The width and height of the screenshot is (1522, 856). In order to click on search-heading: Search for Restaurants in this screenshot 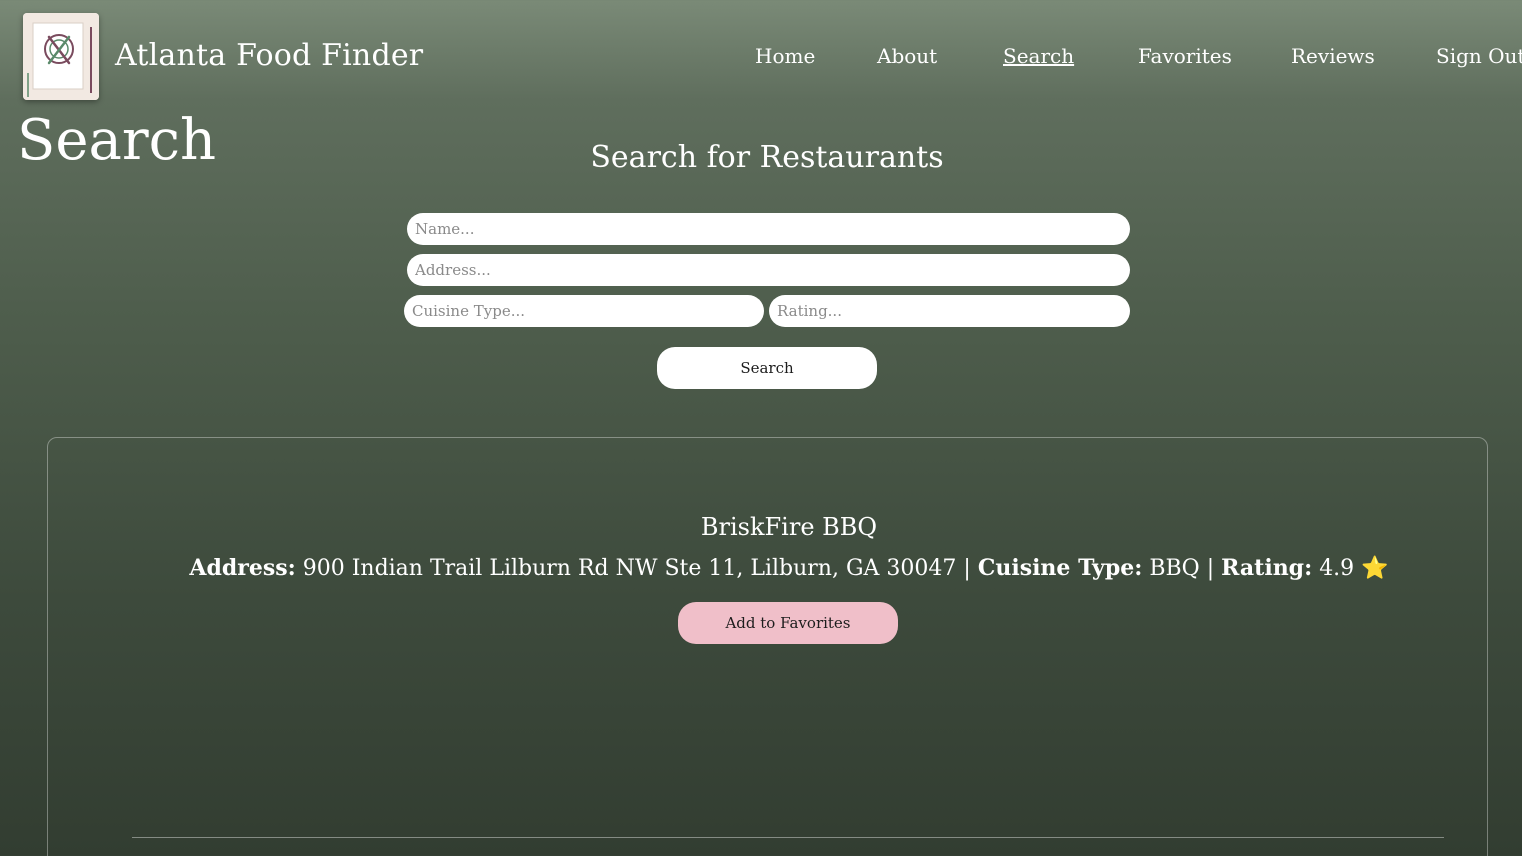, I will do `click(767, 157)`.